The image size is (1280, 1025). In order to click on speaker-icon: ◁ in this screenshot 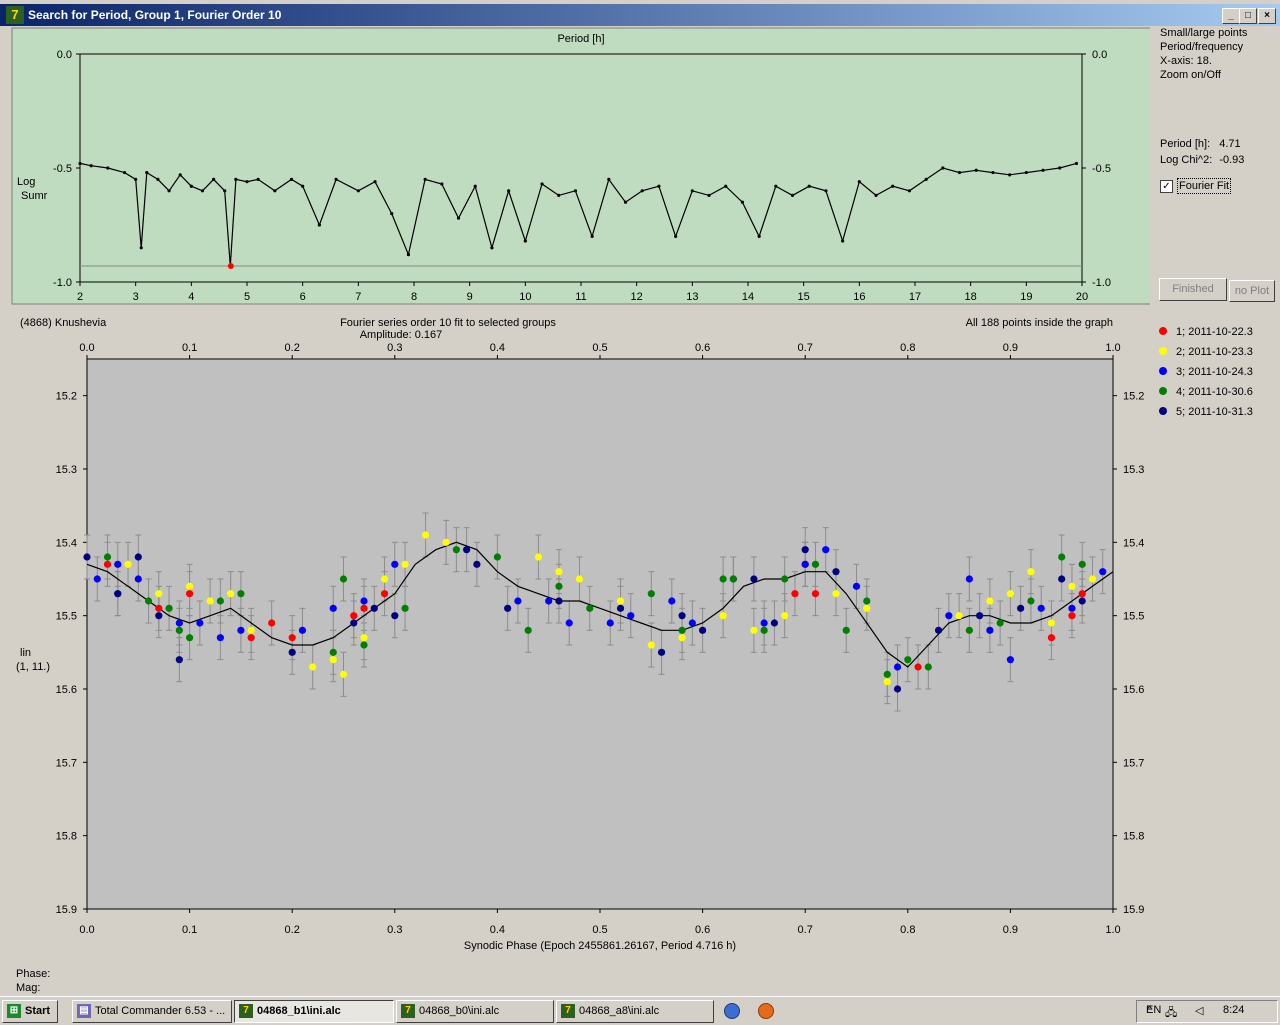, I will do `click(1199, 1010)`.